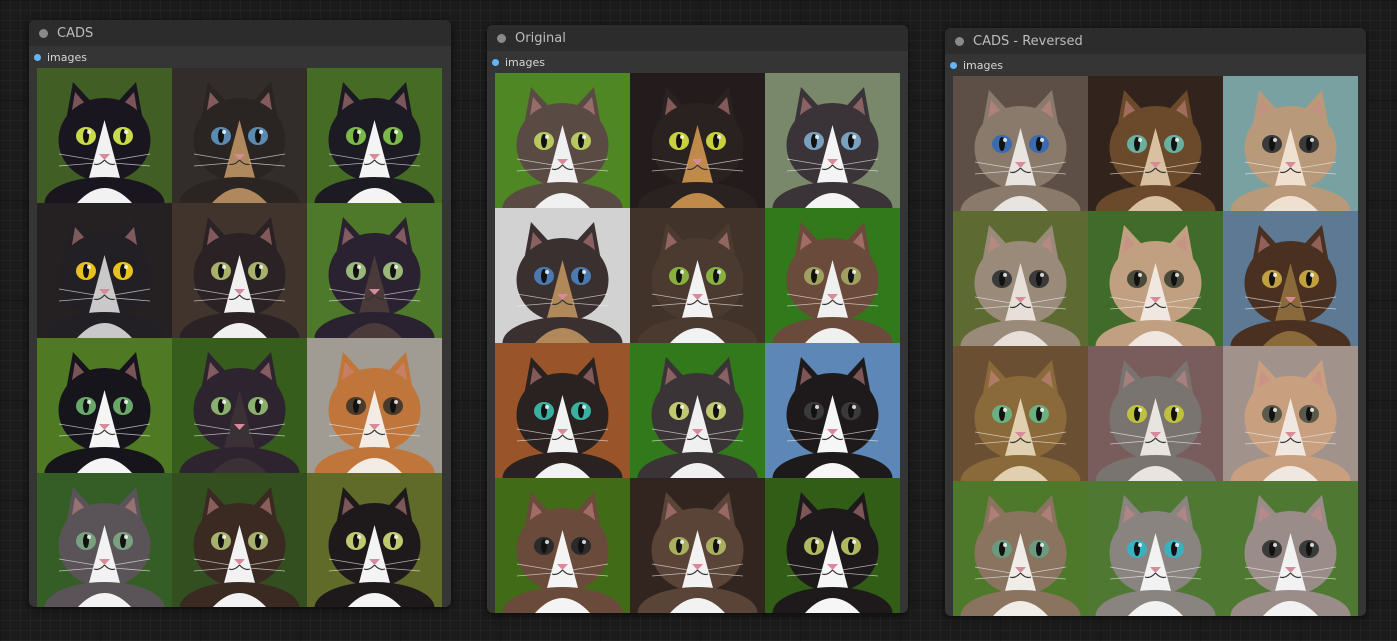 The height and width of the screenshot is (641, 1397). What do you see at coordinates (1028, 41) in the screenshot?
I see `node-title: CADS - Reversed` at bounding box center [1028, 41].